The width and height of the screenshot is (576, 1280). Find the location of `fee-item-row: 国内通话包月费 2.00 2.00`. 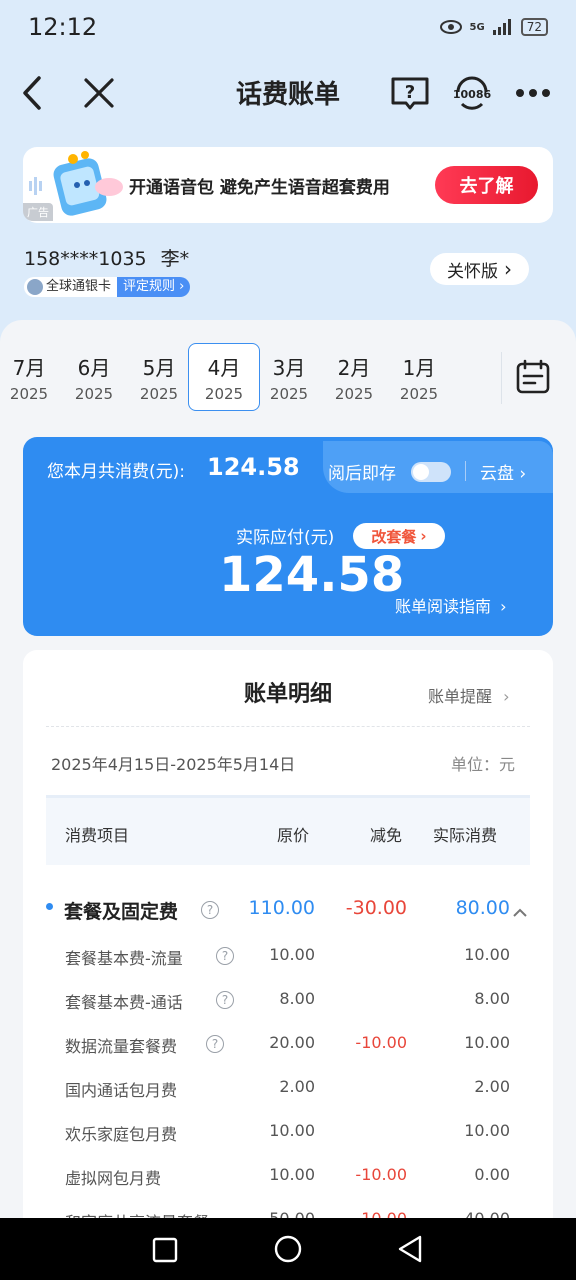

fee-item-row: 国内通话包月费 2.00 2.00 is located at coordinates (288, 1088).